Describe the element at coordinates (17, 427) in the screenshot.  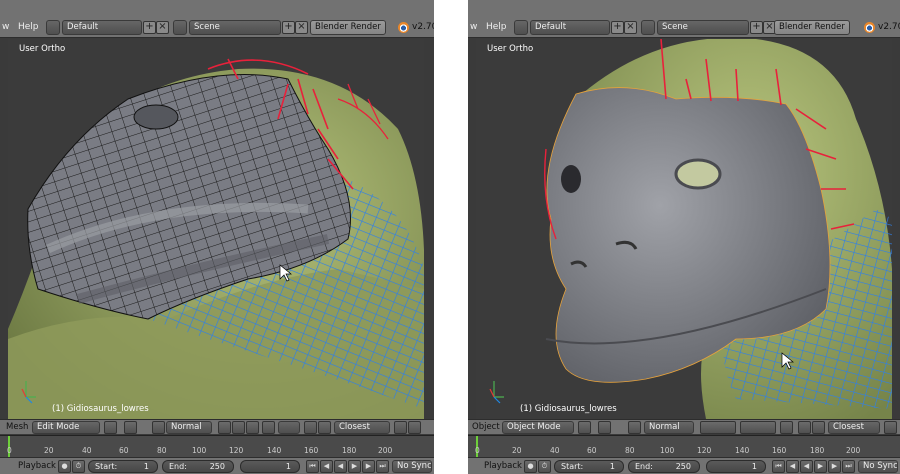
I see `mesh-menu: Mesh` at that location.